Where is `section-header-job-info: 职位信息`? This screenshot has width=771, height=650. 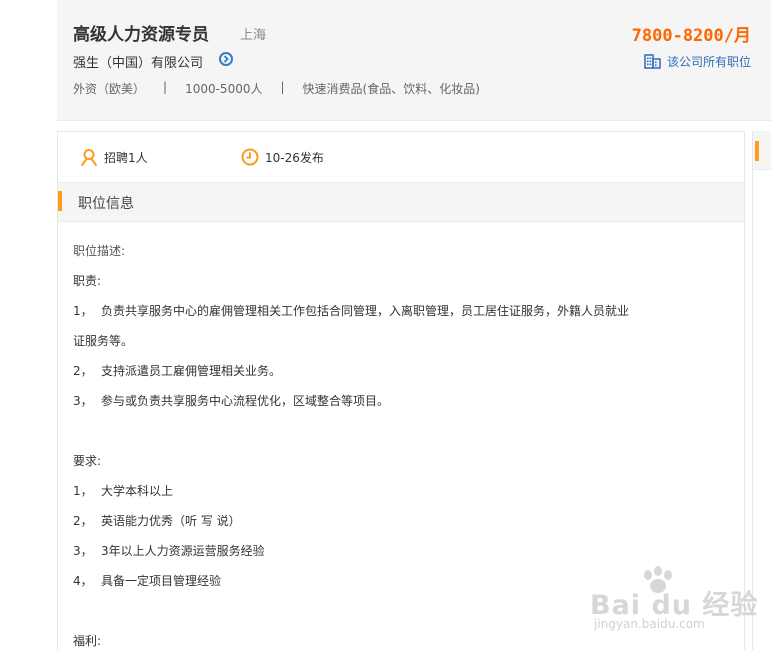
section-header-job-info: 职位信息 is located at coordinates (401, 202).